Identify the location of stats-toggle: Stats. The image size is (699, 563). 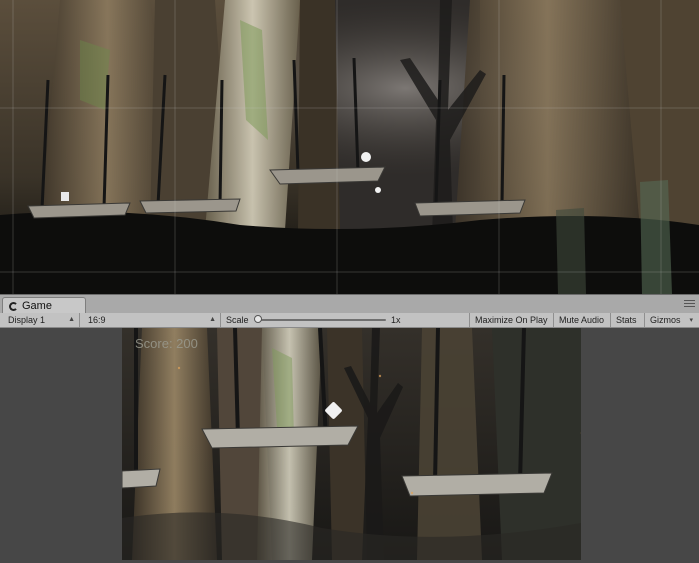
(628, 320).